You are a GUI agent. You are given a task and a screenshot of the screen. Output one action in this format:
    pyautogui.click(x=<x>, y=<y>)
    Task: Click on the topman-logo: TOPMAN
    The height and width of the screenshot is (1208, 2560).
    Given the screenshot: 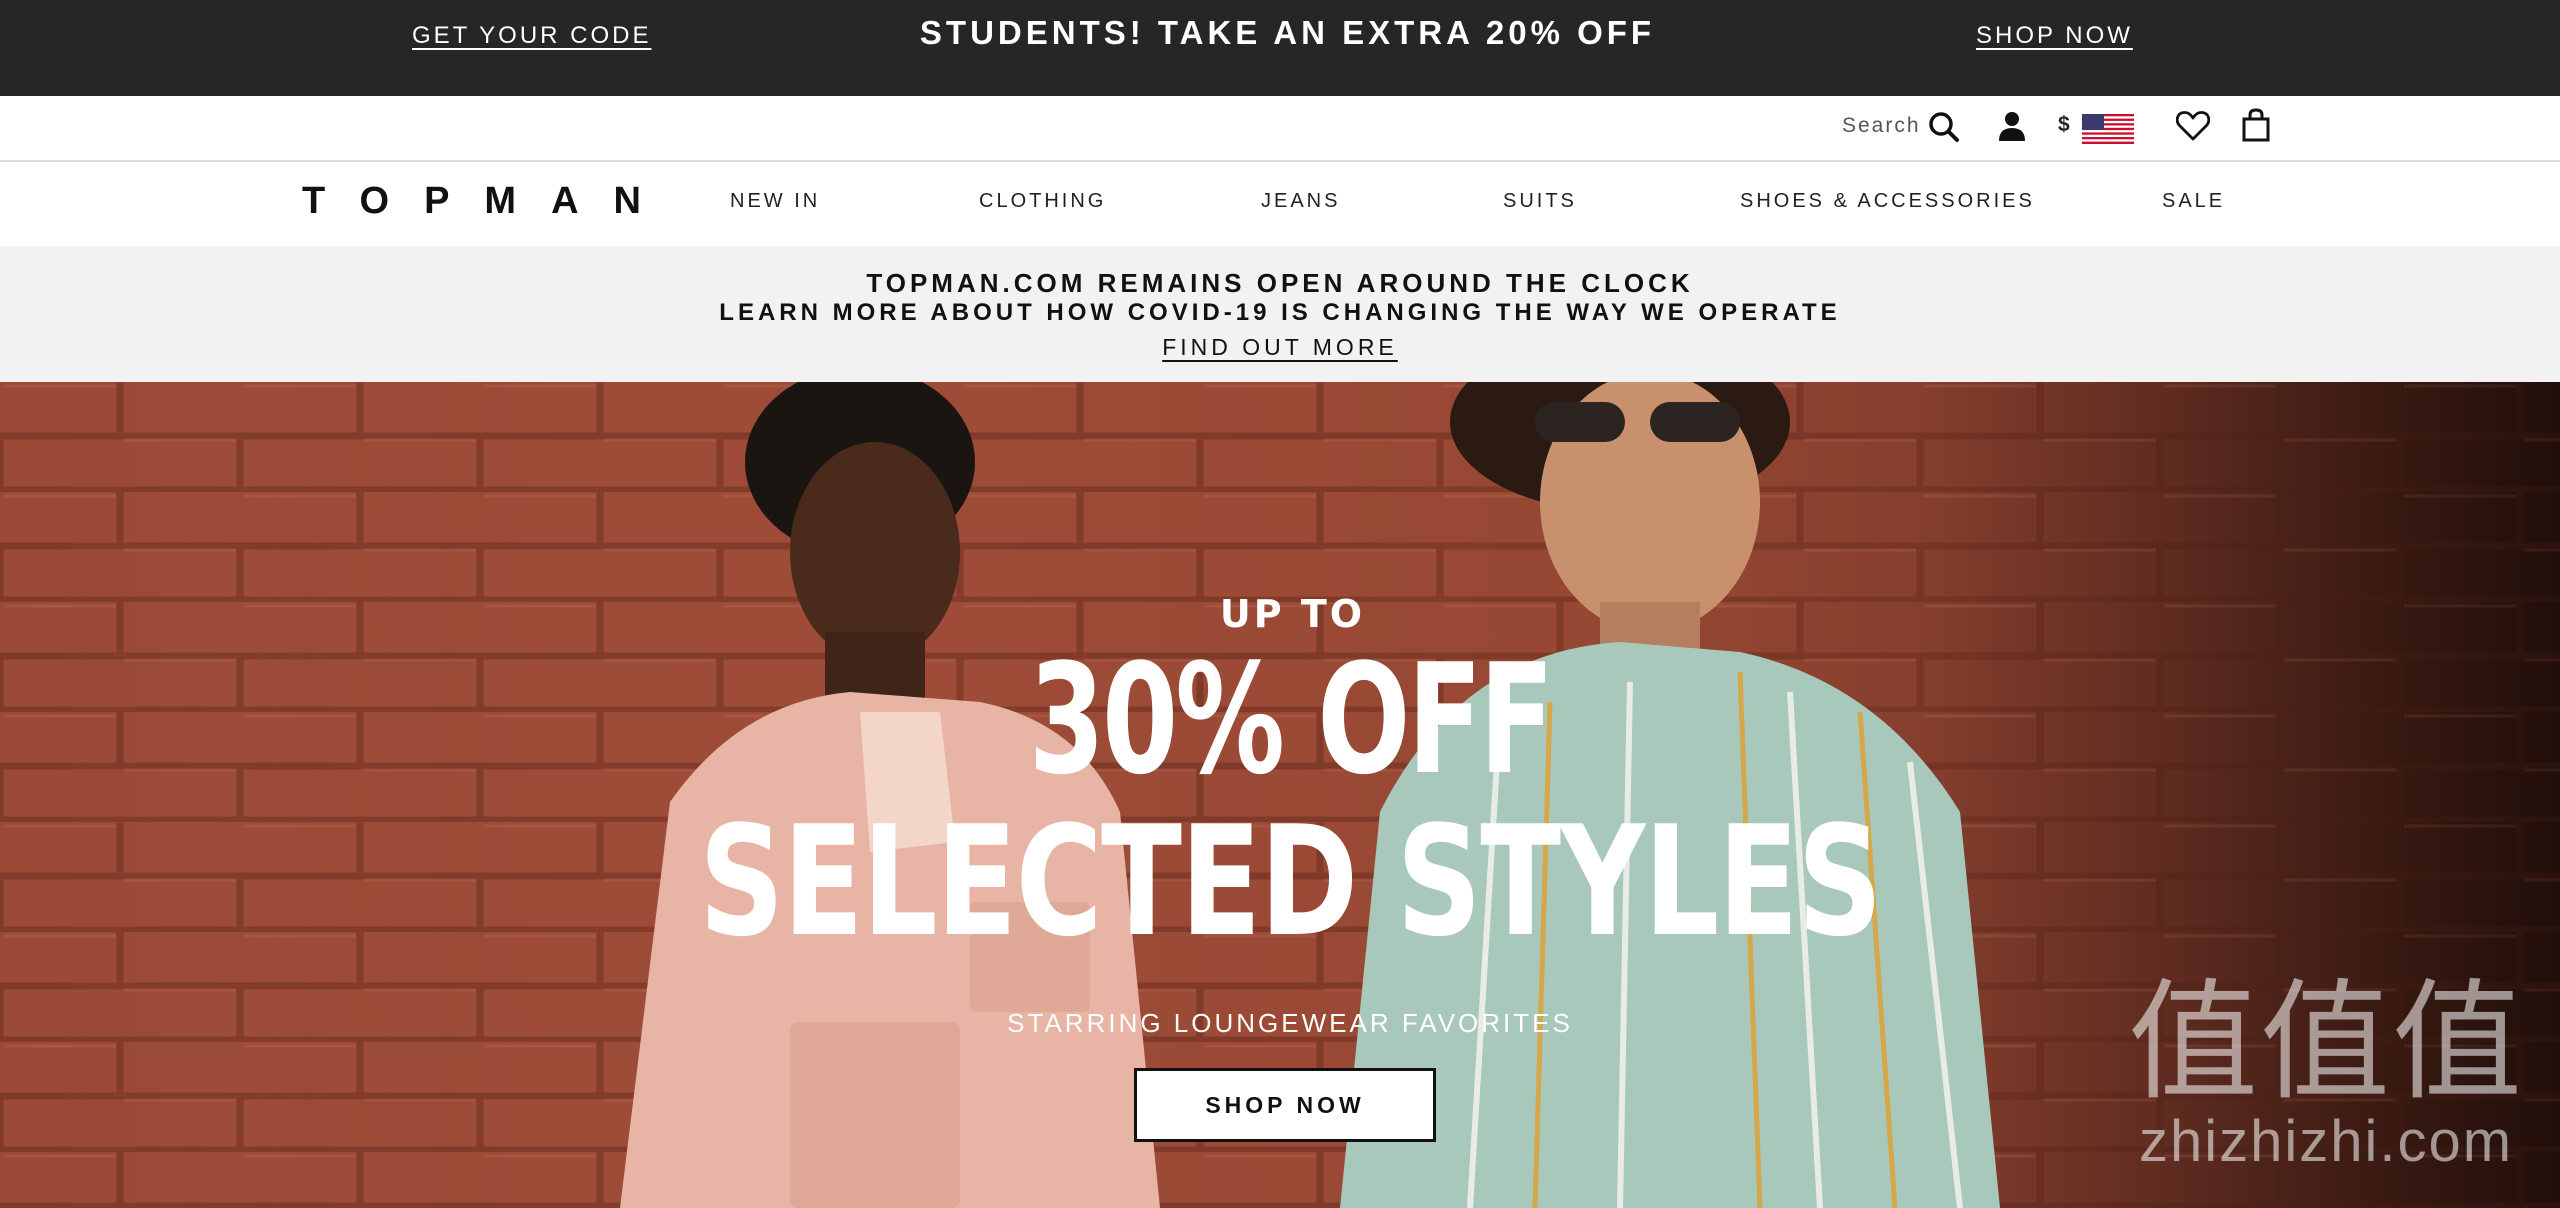 What is the action you would take?
    pyautogui.click(x=489, y=201)
    